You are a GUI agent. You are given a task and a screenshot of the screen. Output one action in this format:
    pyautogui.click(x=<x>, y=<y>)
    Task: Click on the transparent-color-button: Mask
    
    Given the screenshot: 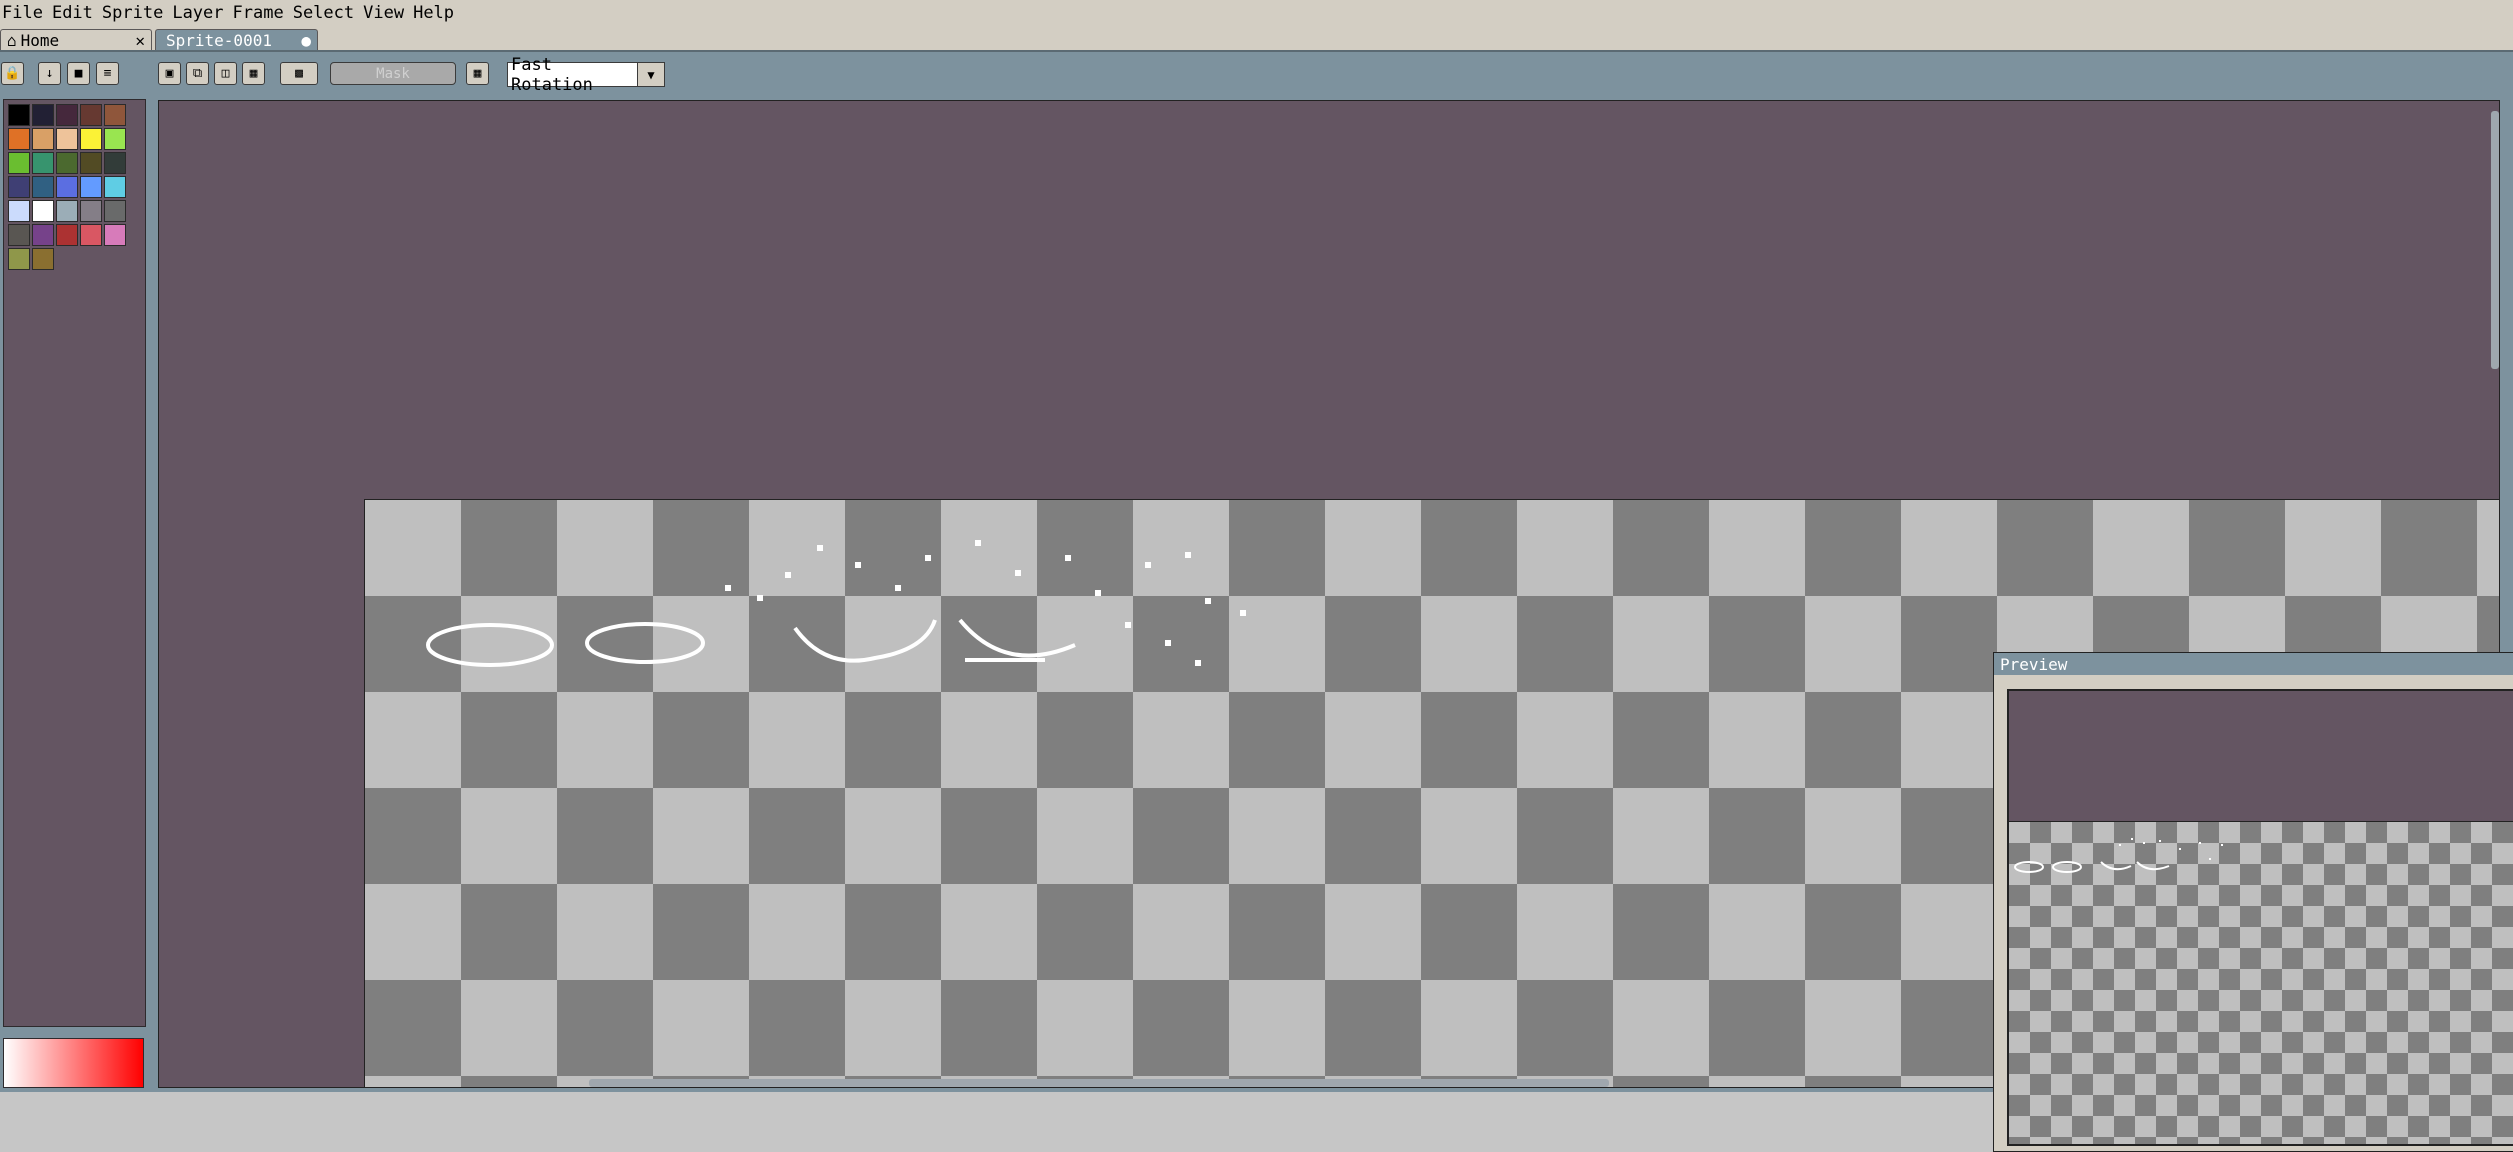 What is the action you would take?
    pyautogui.click(x=393, y=73)
    